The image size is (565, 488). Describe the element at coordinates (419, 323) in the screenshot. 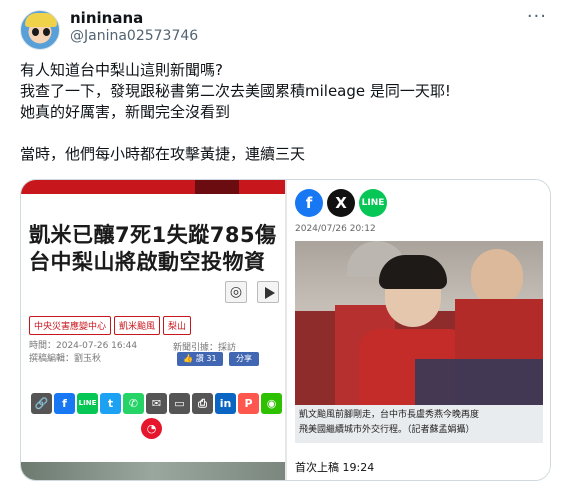

I see `news-photo` at that location.